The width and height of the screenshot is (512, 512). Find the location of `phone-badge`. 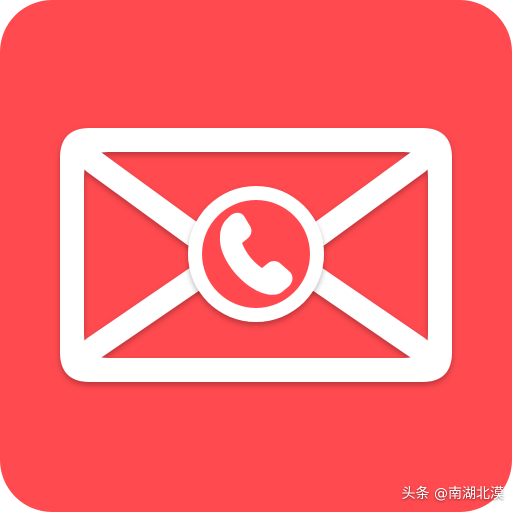

phone-badge is located at coordinates (256, 254).